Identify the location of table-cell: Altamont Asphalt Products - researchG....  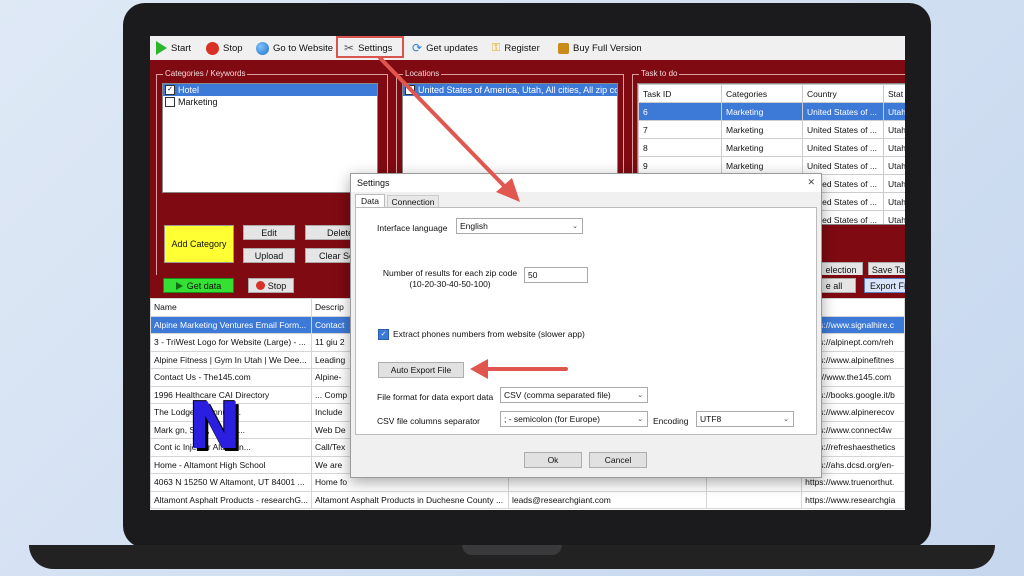
(231, 499).